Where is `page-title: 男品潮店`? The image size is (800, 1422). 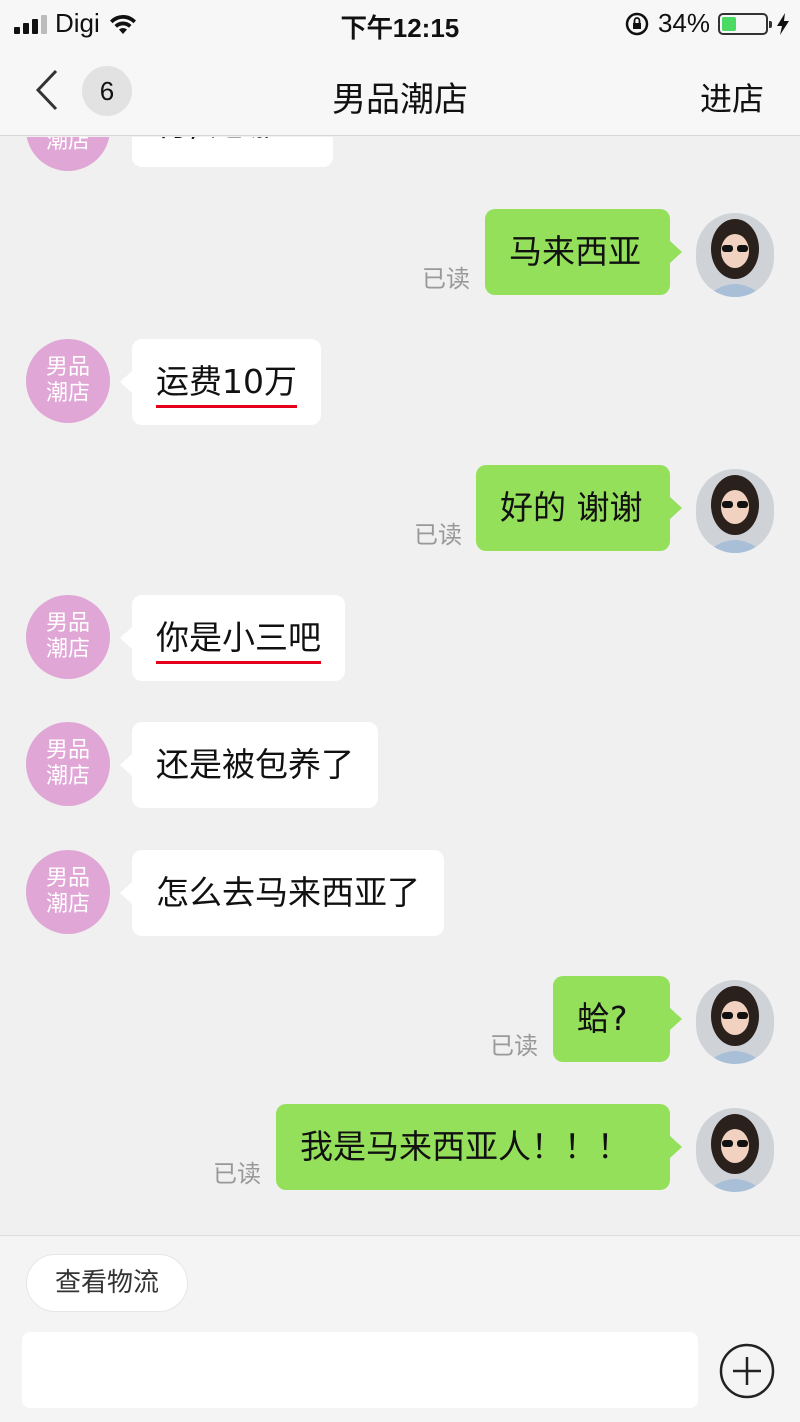
page-title: 男品潮店 is located at coordinates (400, 100).